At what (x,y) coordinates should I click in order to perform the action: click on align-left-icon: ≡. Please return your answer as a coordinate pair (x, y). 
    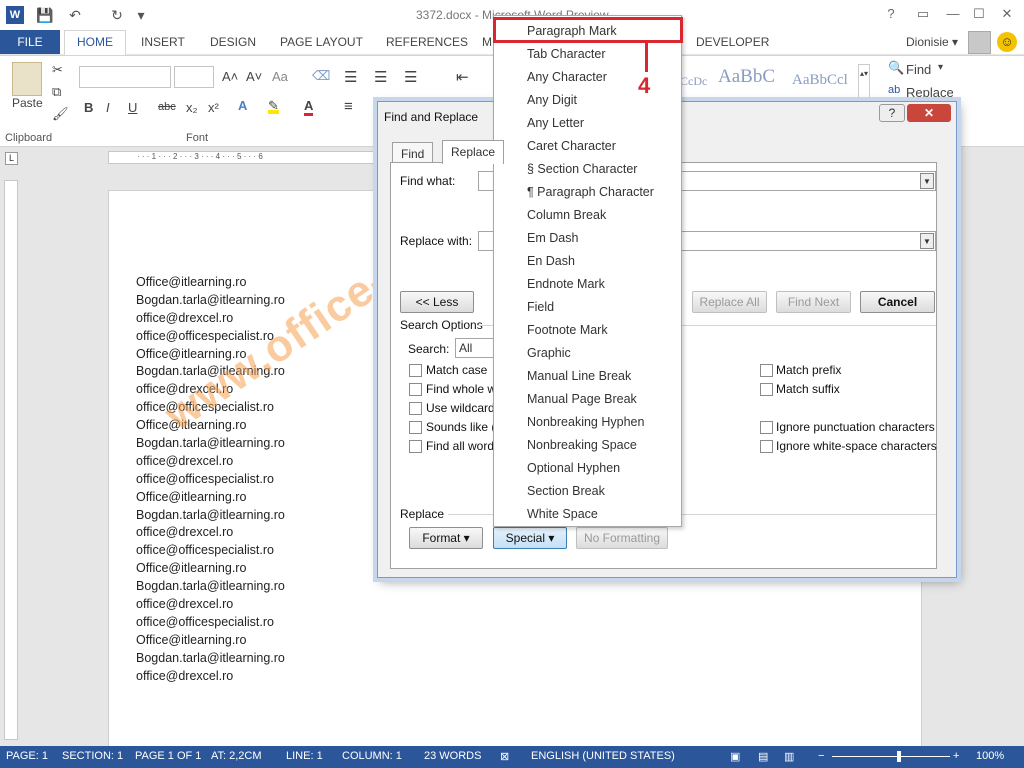
    Looking at the image, I should click on (348, 106).